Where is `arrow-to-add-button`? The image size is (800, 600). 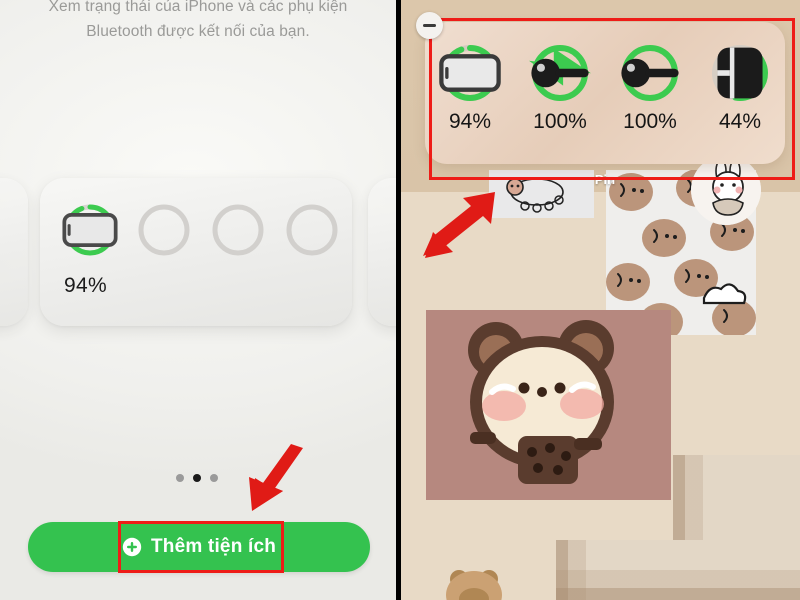
arrow-to-add-button is located at coordinates (276, 477).